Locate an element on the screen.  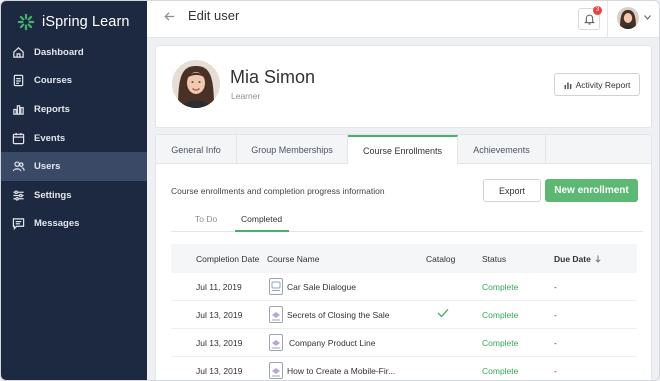
sidebar-item-messages: Messages is located at coordinates (74, 224).